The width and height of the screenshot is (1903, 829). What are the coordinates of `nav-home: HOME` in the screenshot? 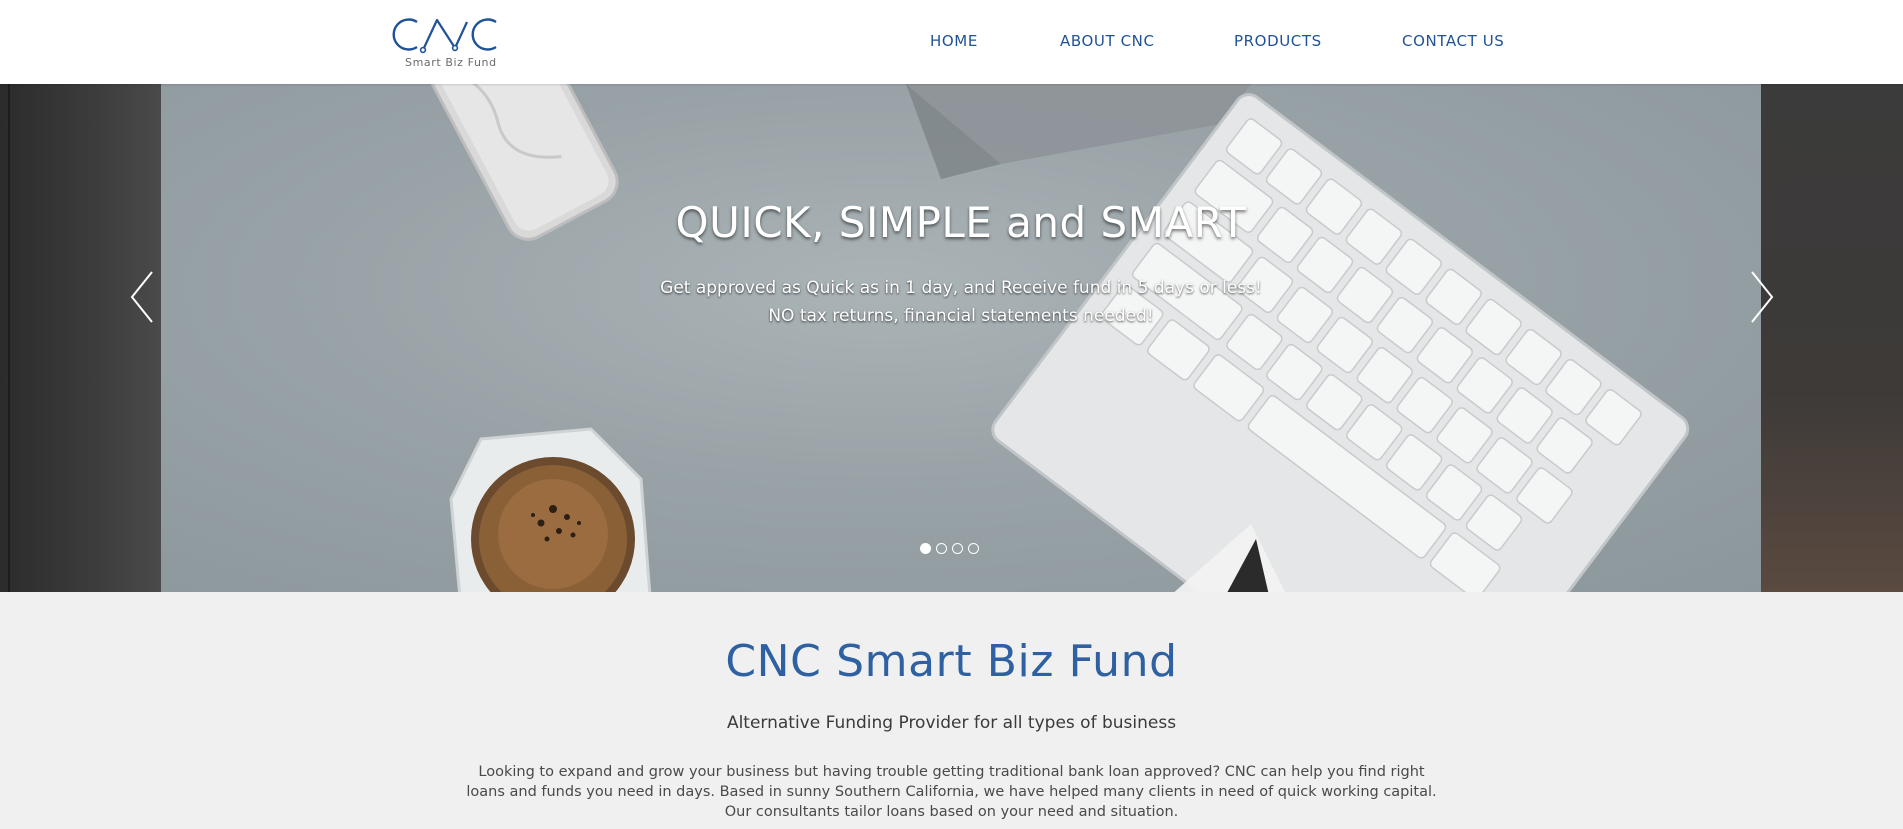 It's located at (954, 41).